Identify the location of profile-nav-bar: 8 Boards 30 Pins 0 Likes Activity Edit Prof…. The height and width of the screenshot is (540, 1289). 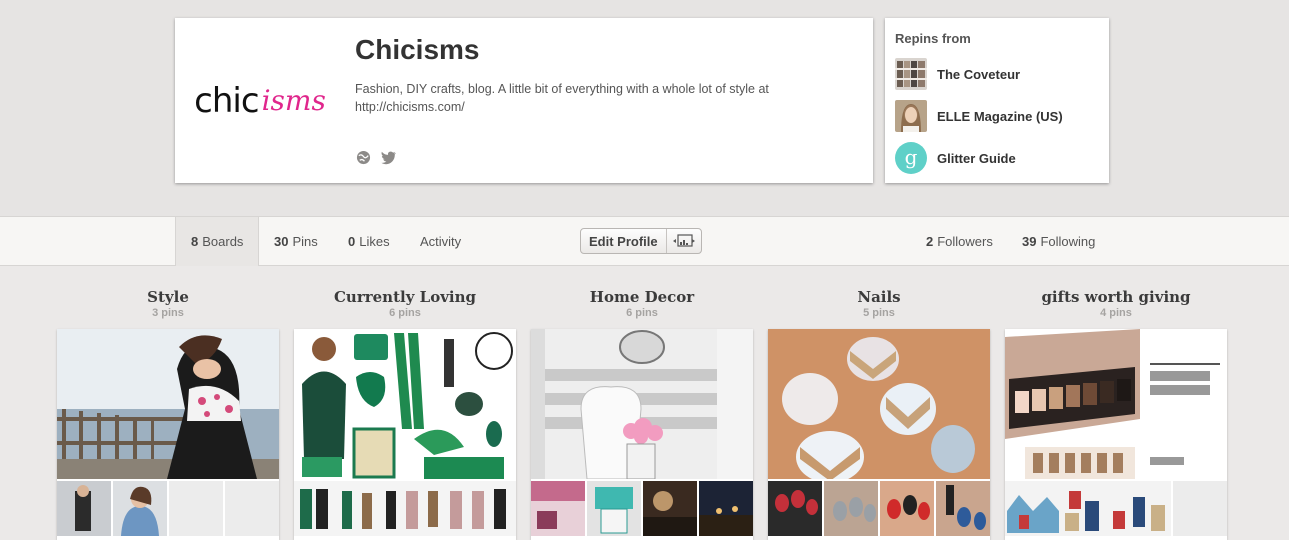
(644, 241).